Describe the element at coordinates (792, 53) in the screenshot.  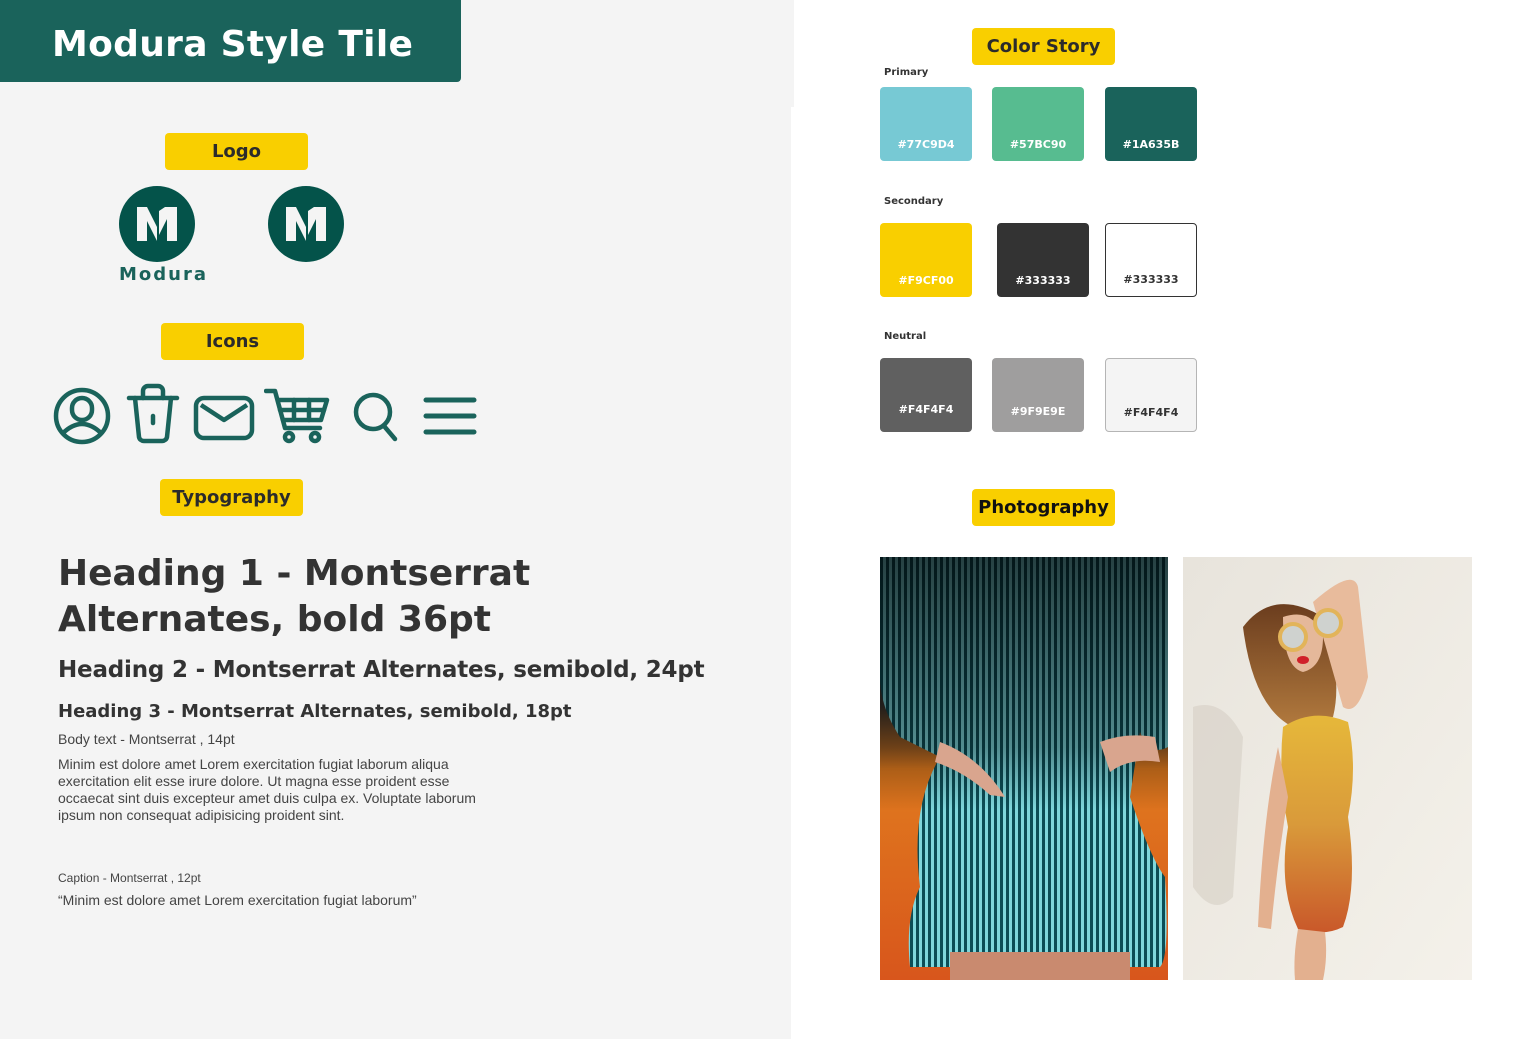
I see `left-panel-edge` at that location.